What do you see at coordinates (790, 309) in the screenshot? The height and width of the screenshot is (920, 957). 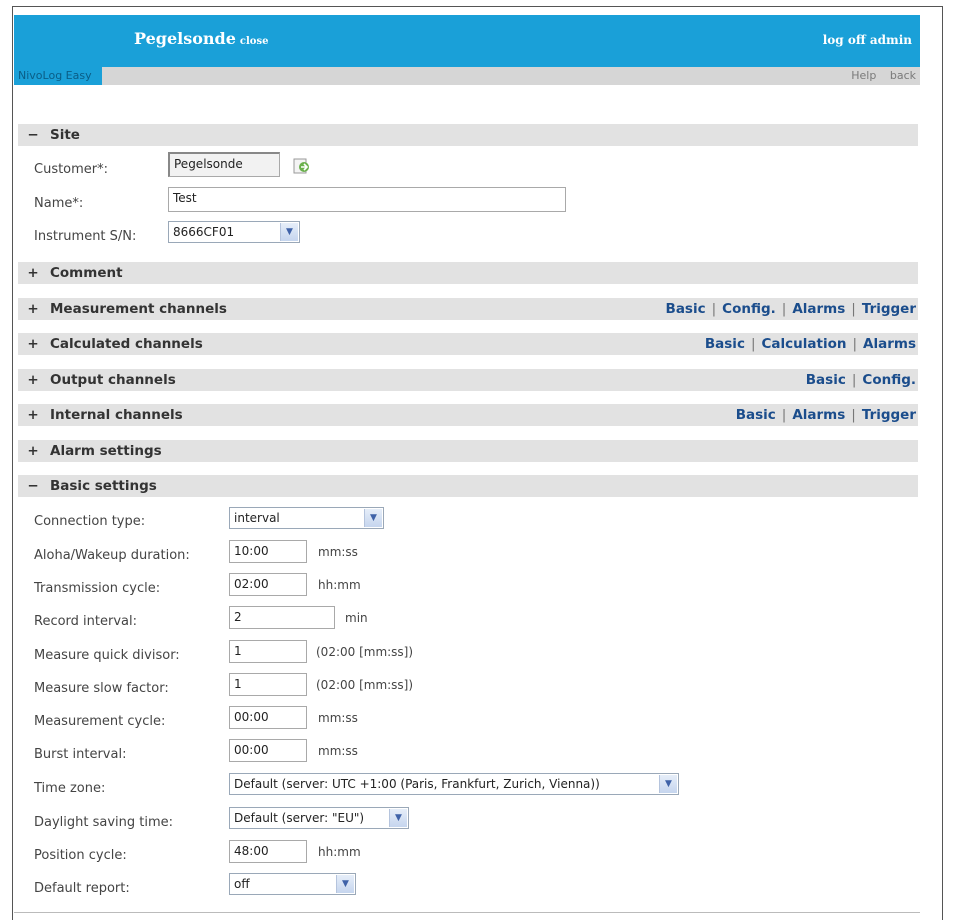 I see `section-links: Basic | Config. | Alarms | Trigger` at bounding box center [790, 309].